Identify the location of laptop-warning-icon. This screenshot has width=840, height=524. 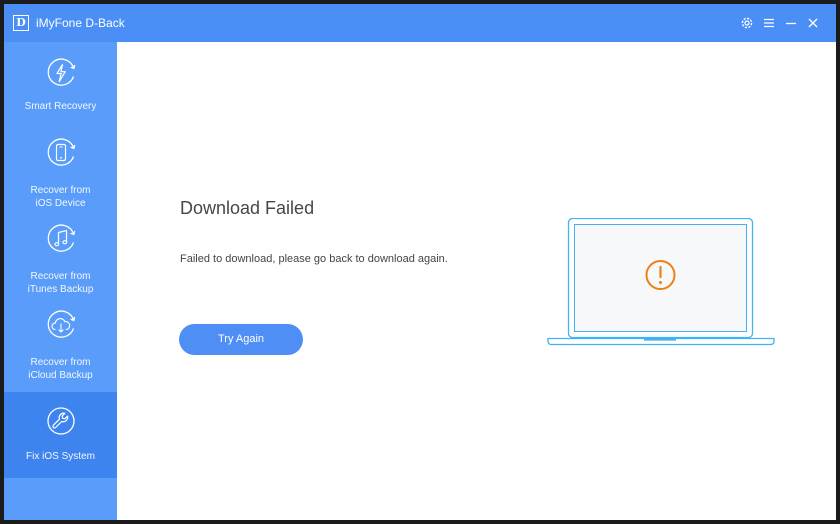
(661, 285).